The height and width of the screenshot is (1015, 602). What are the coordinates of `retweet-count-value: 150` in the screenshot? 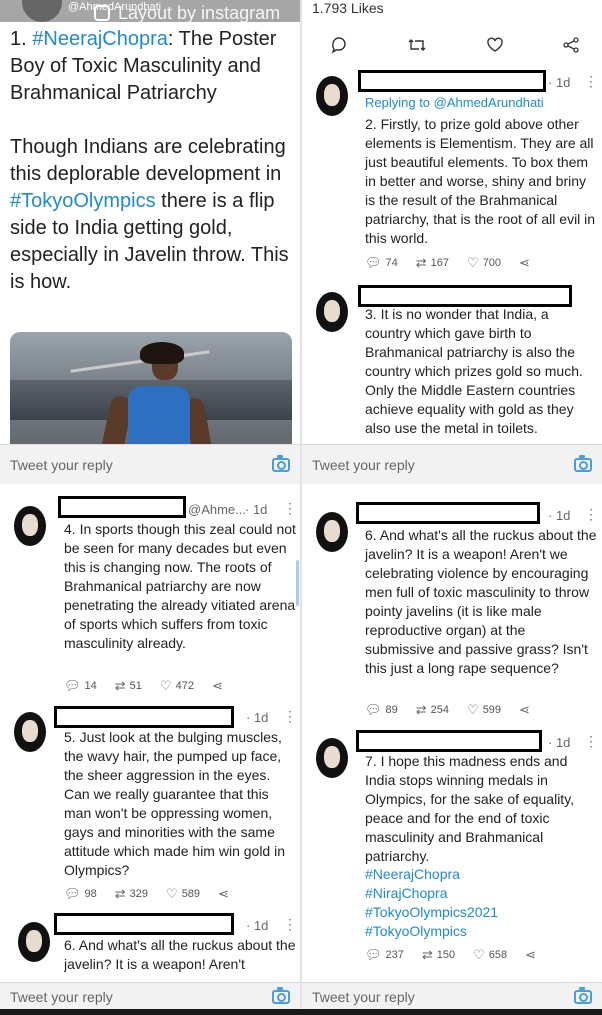 It's located at (446, 955).